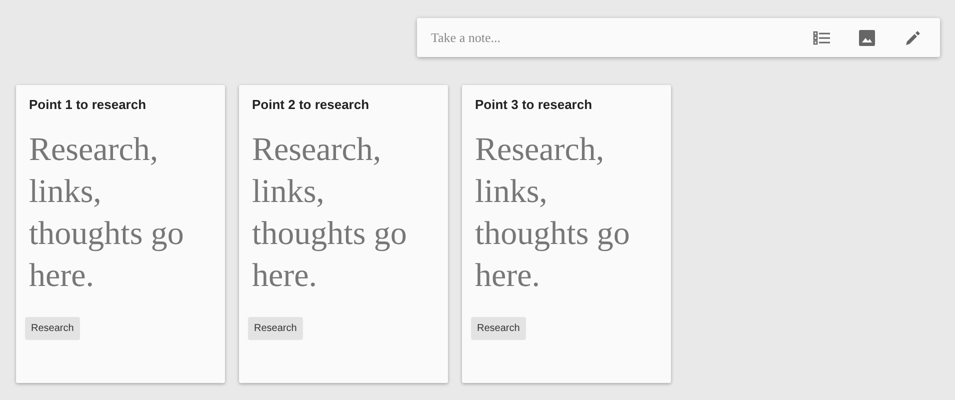 Image resolution: width=955 pixels, height=400 pixels. What do you see at coordinates (88, 105) in the screenshot?
I see `note-title: Point 1 to research` at bounding box center [88, 105].